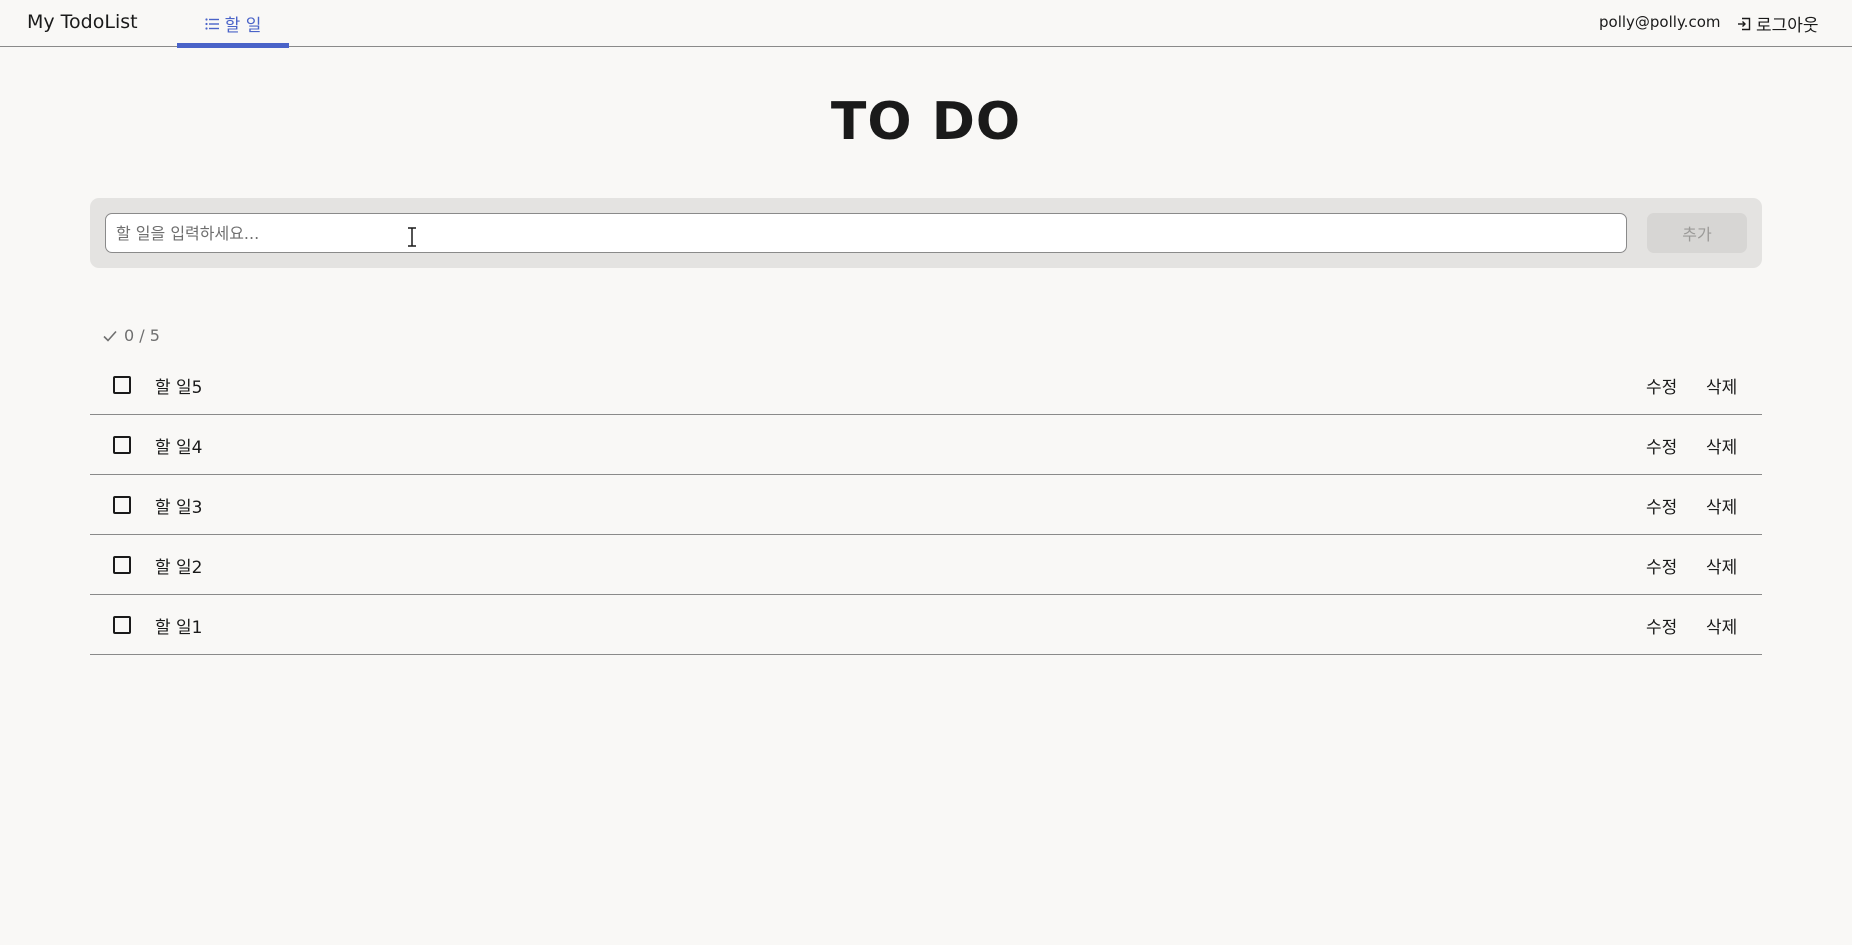  What do you see at coordinates (179, 448) in the screenshot?
I see `todo-text: 할 일4` at bounding box center [179, 448].